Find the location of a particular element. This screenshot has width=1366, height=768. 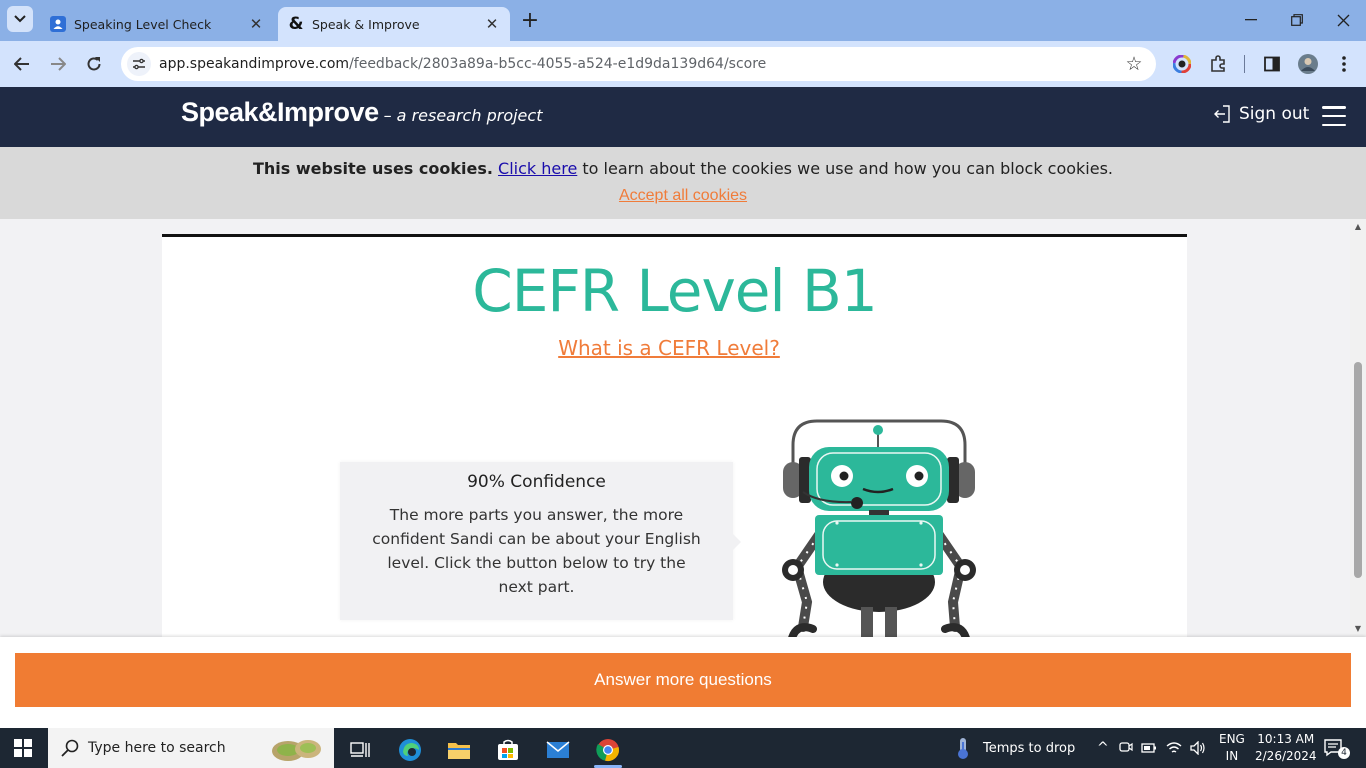

accept-cookies-link: Accept all cookies is located at coordinates (683, 196).